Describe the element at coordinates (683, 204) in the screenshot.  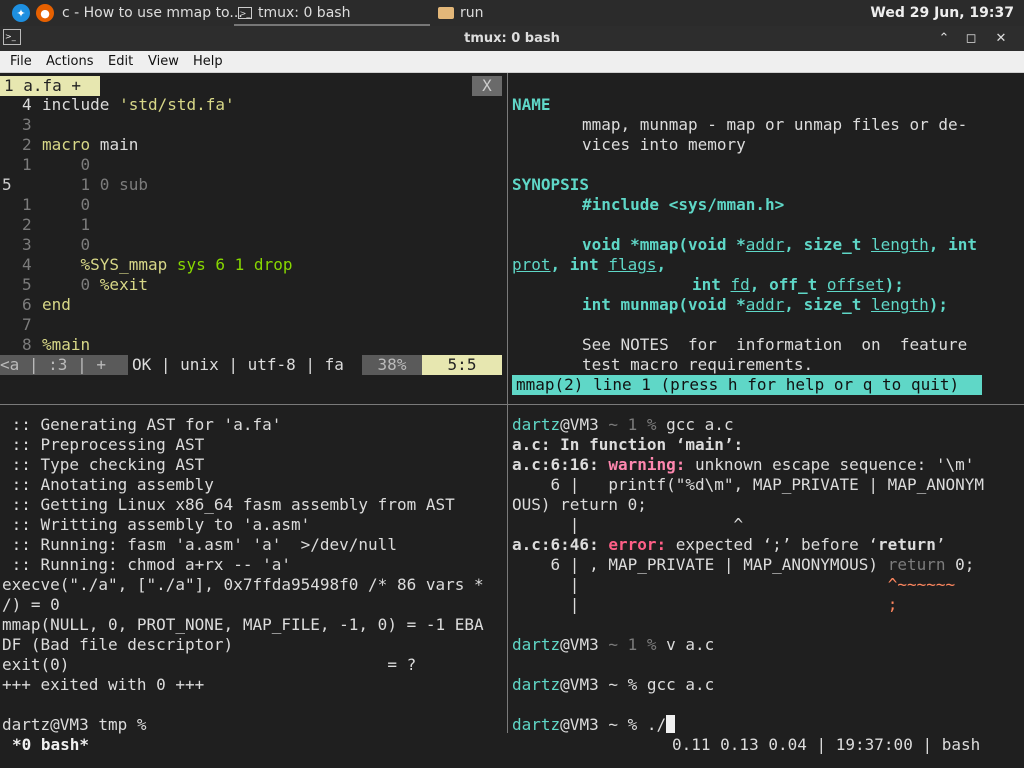
I see `man-include: #include <sys/mman.h>` at that location.